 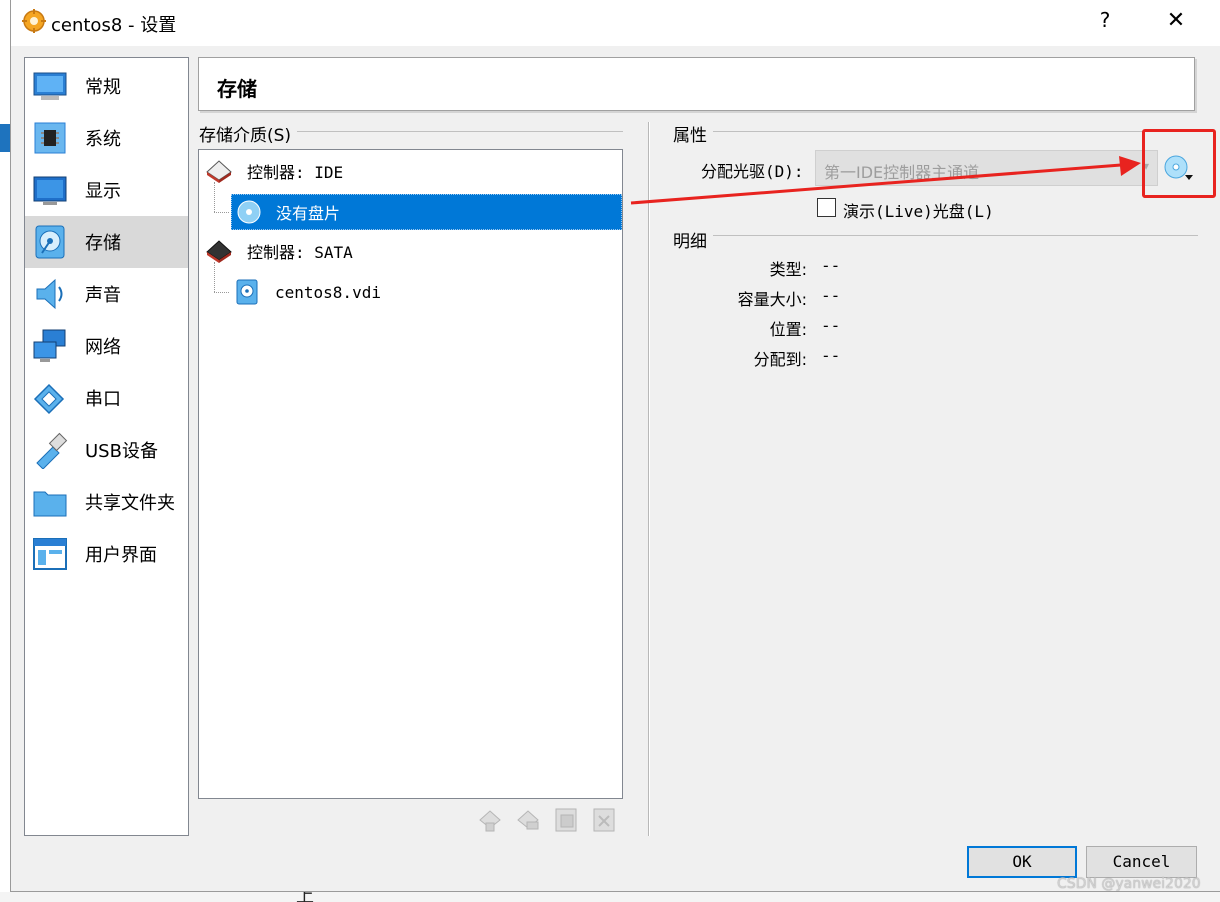 I want to click on sidebar-item-label: 声音, so click(x=103, y=295).